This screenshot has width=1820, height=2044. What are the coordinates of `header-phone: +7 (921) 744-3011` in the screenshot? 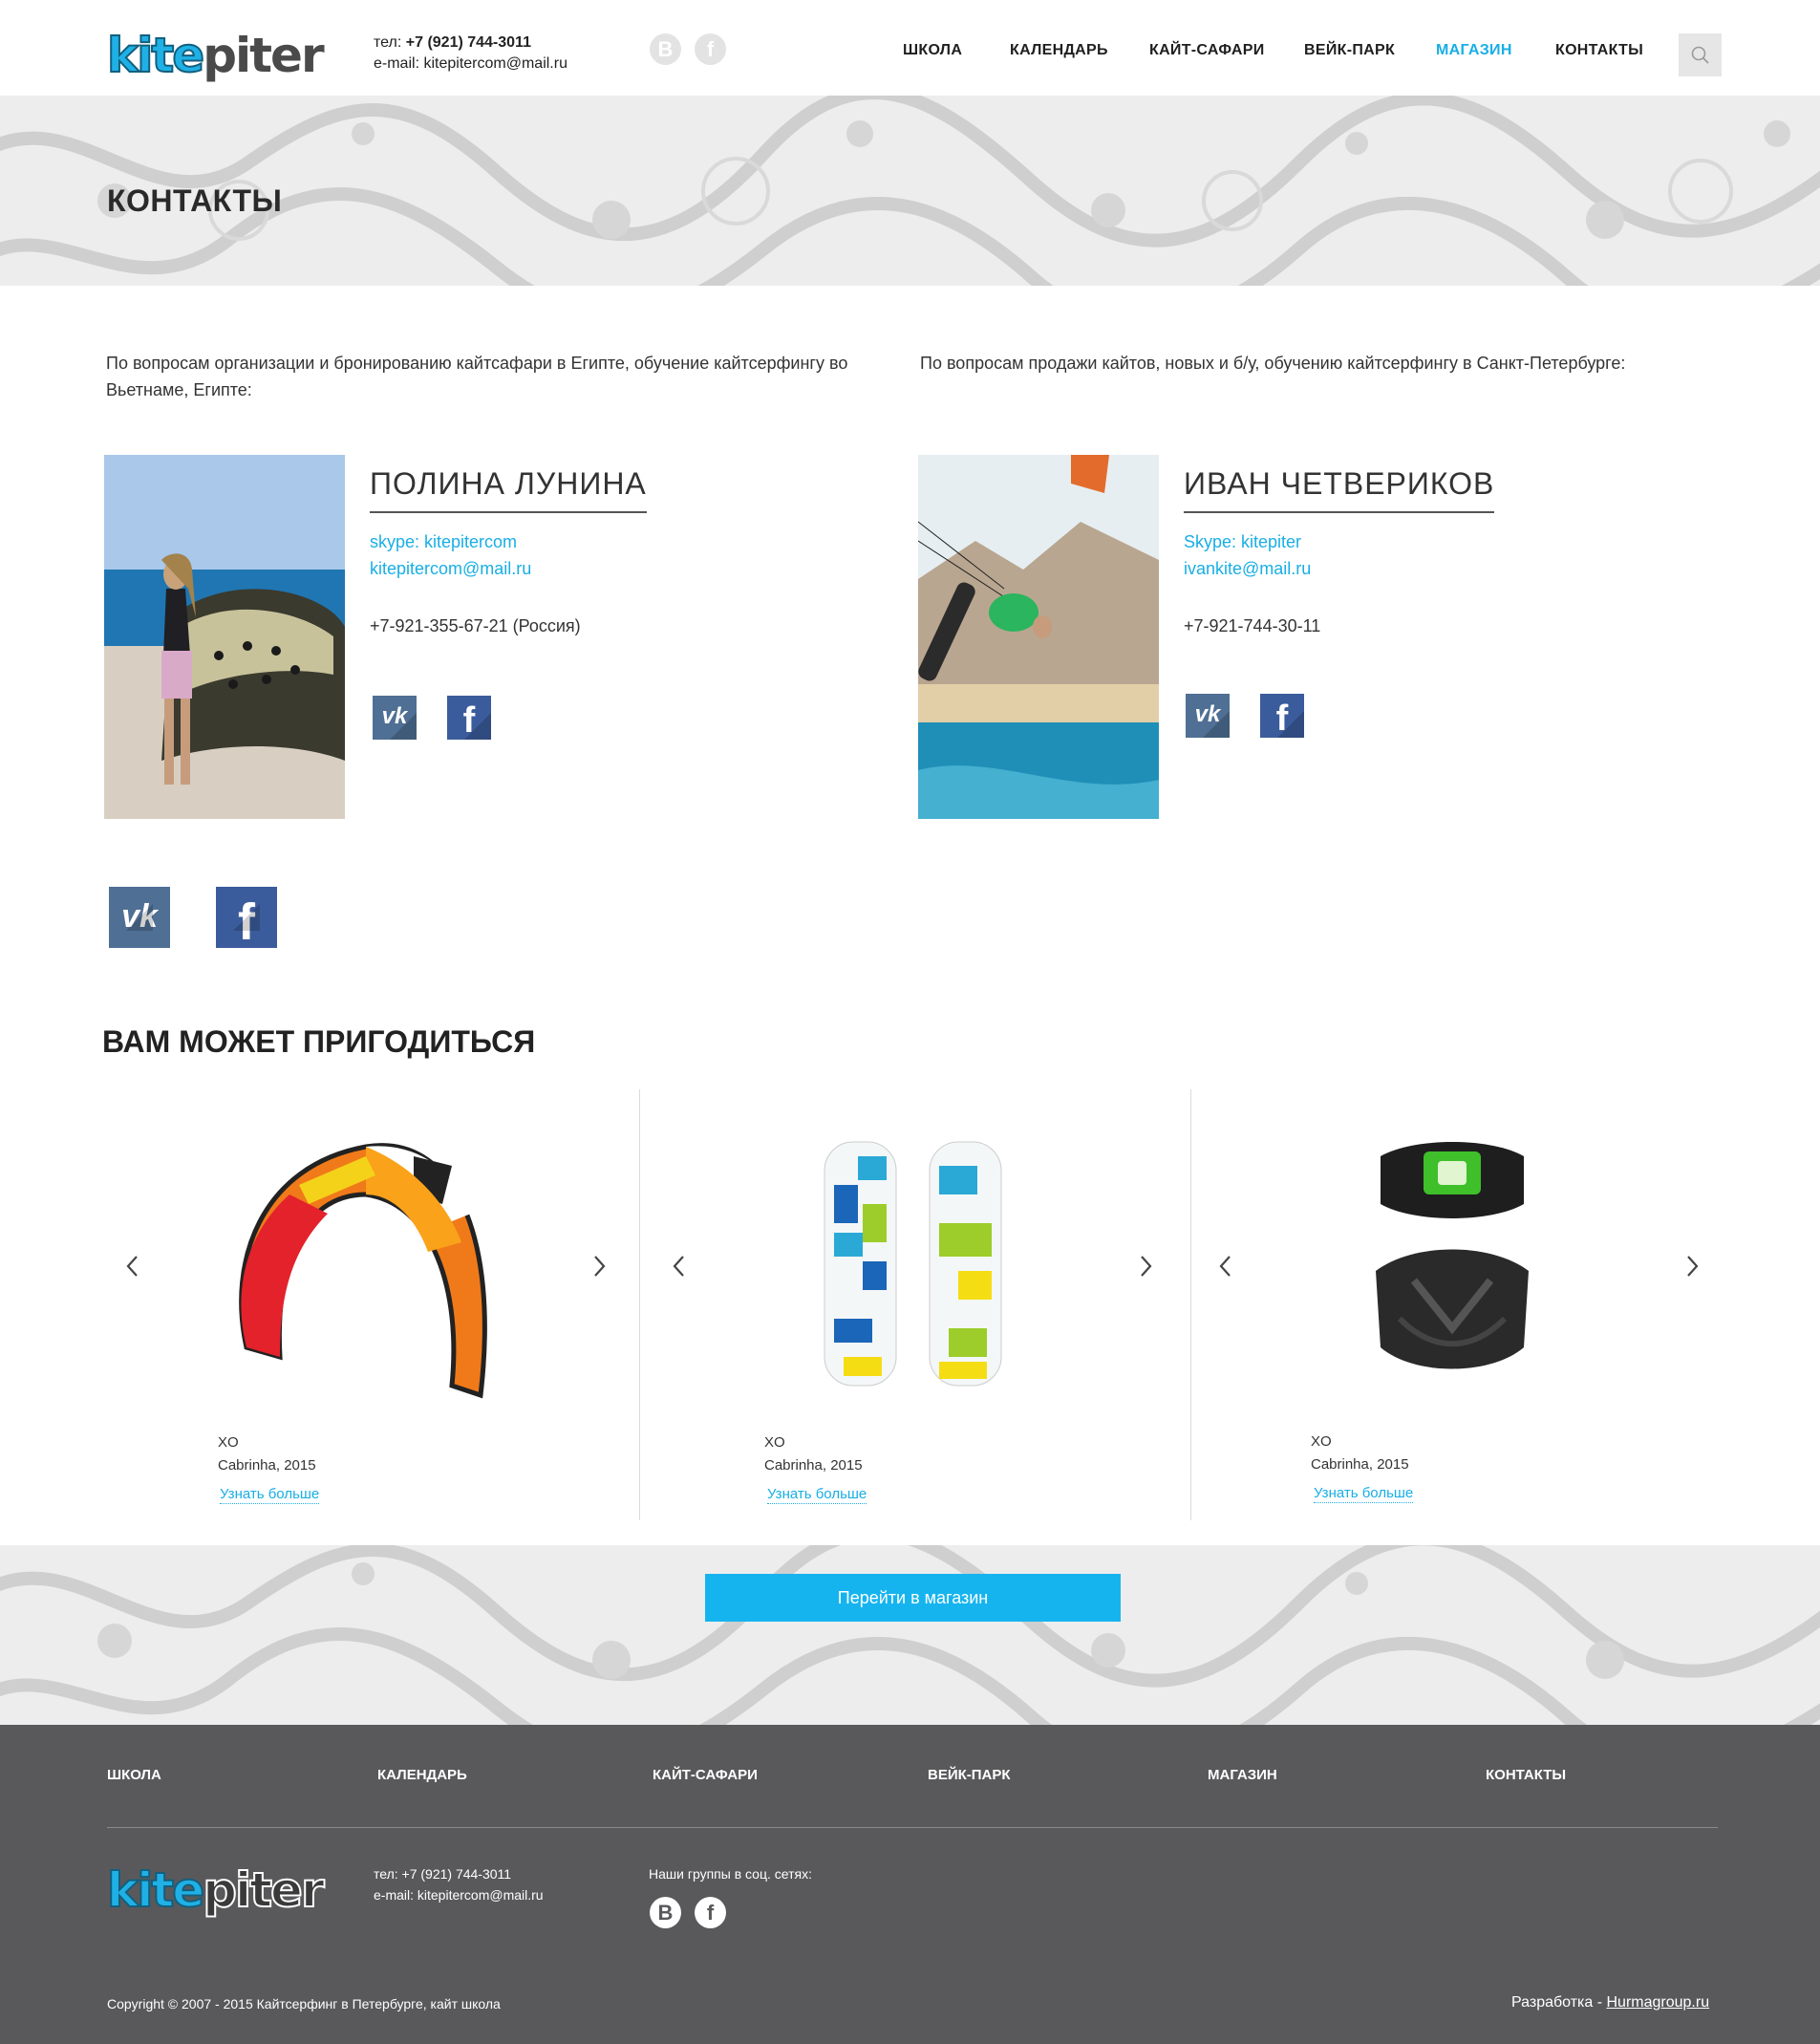 It's located at (469, 42).